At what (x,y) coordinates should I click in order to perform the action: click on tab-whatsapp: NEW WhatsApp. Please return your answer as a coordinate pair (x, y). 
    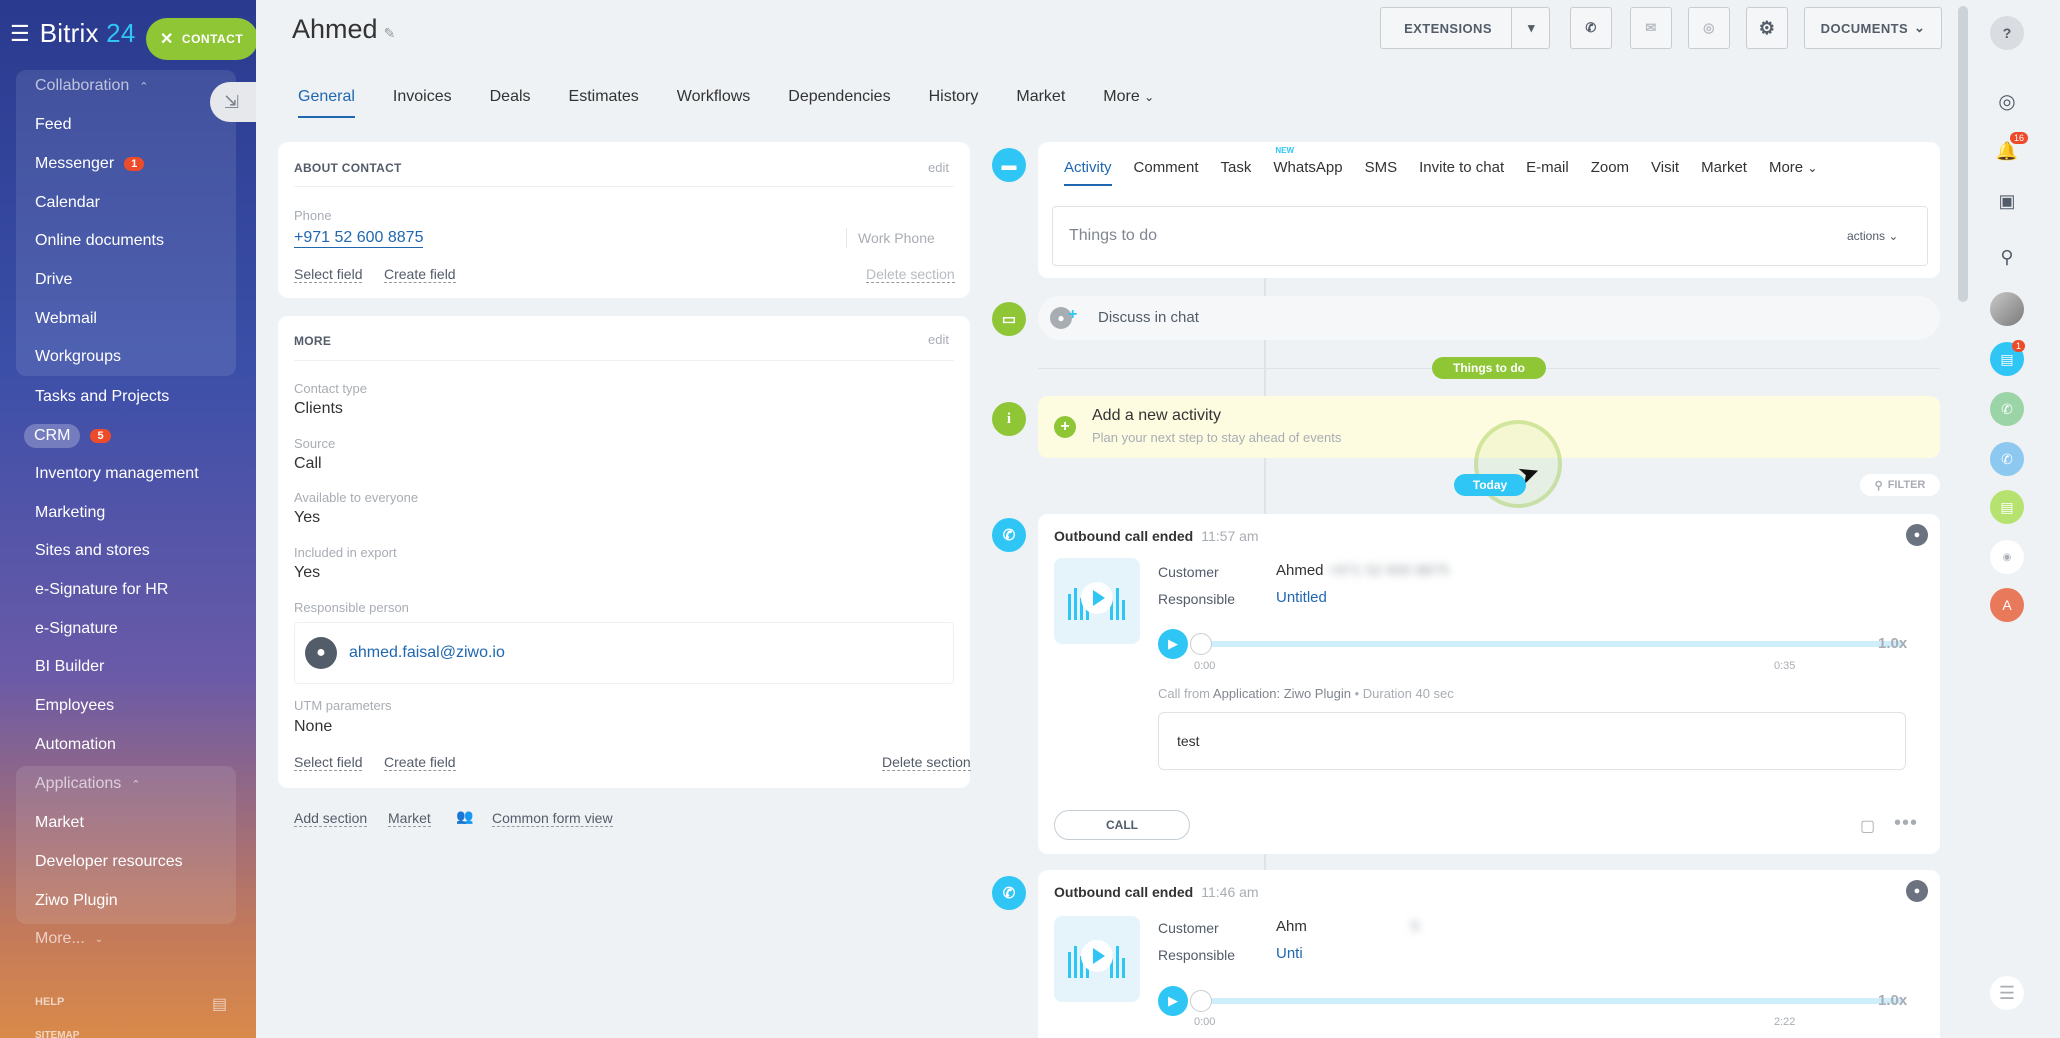
    Looking at the image, I should click on (1307, 166).